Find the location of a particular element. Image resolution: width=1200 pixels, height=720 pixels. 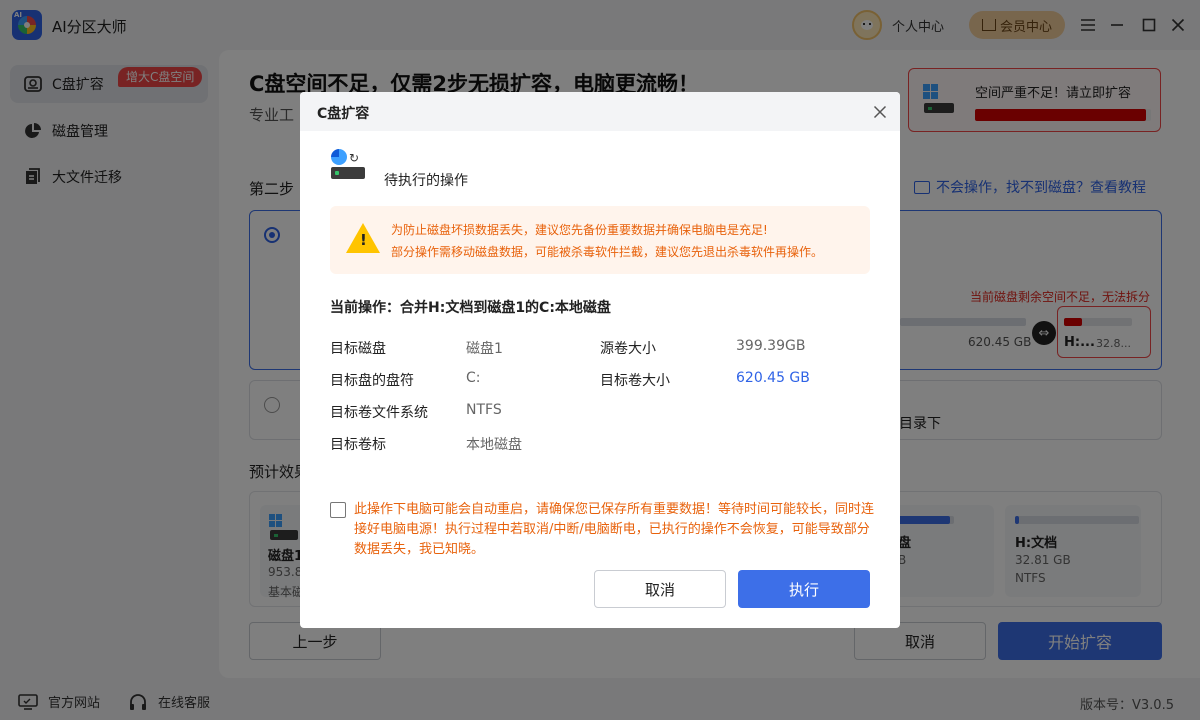

source-size-value: 399.39GB is located at coordinates (771, 346).